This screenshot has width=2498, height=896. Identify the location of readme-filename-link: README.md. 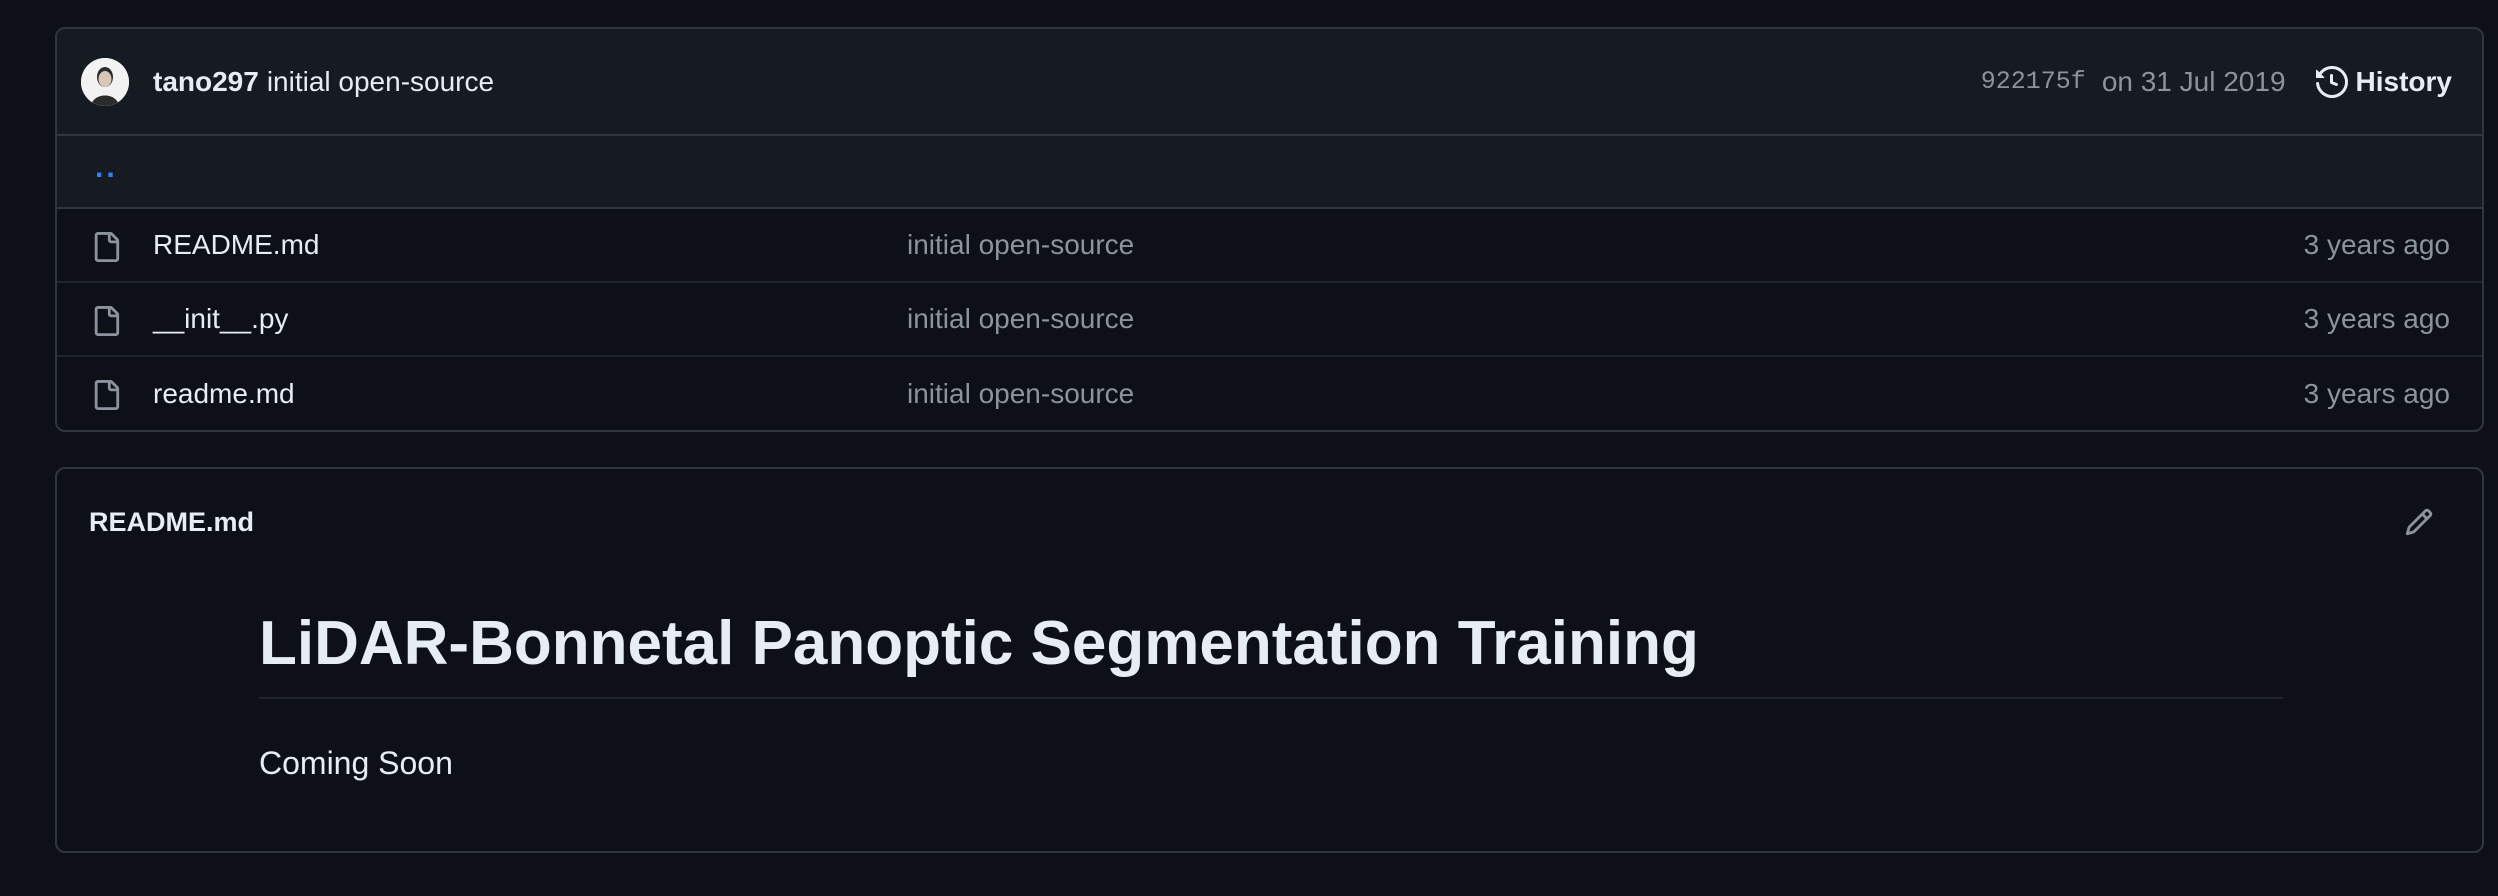
(171, 522).